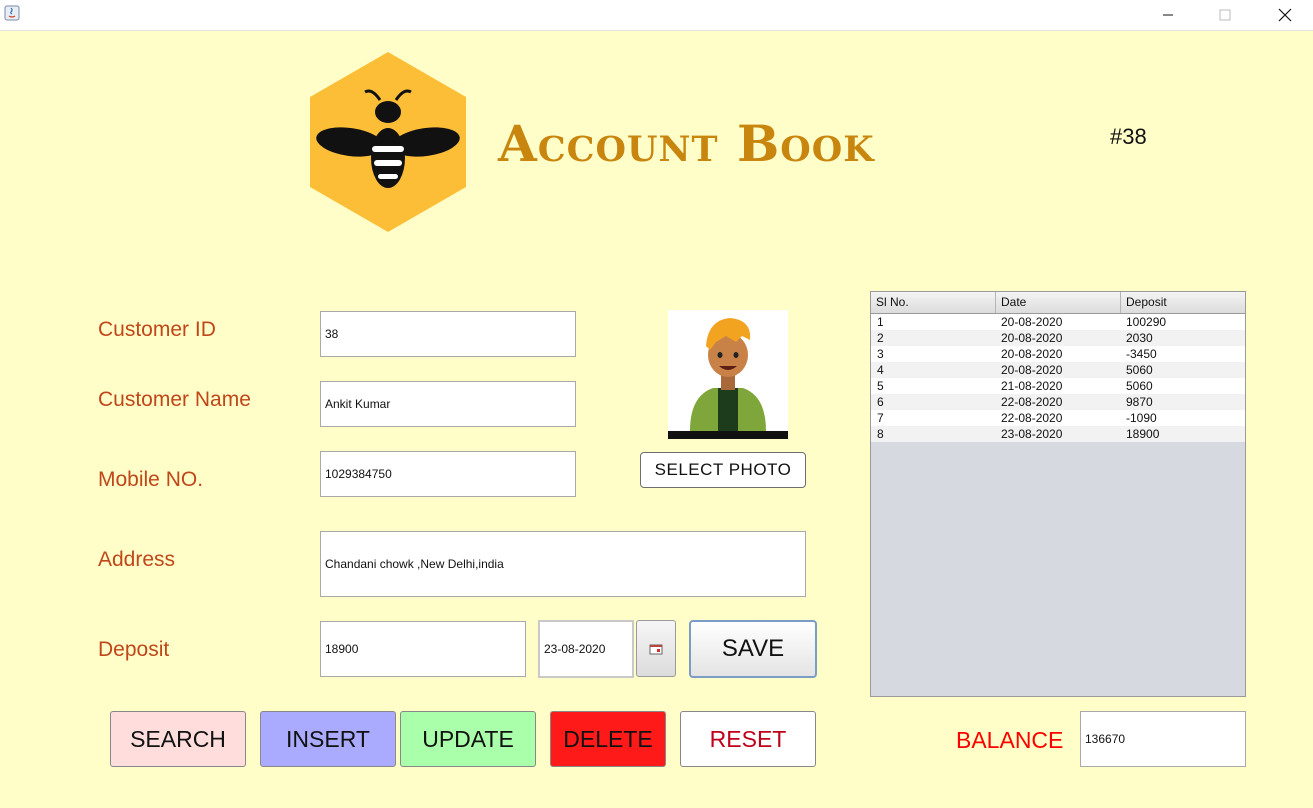  I want to click on sl-no-cell: 6, so click(880, 402).